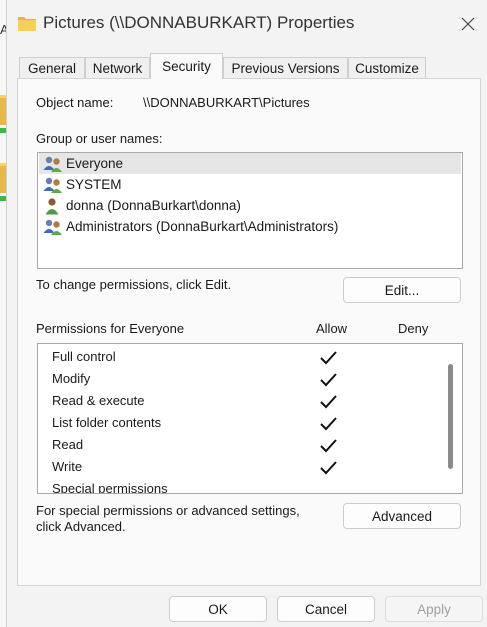 This screenshot has height=627, width=487. Describe the element at coordinates (153, 205) in the screenshot. I see `list-item-label: donna (DonnaBurkart\donna)` at that location.